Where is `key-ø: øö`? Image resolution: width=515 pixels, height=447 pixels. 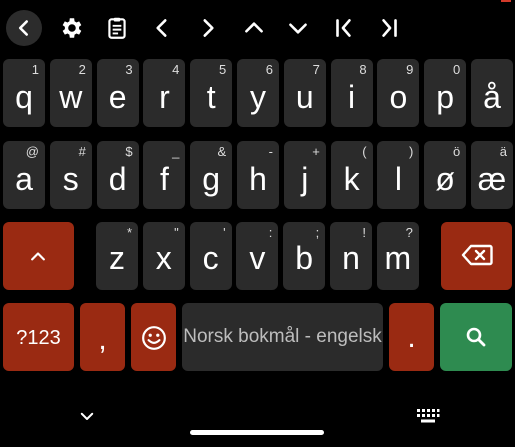
key-ø: øö is located at coordinates (445, 175).